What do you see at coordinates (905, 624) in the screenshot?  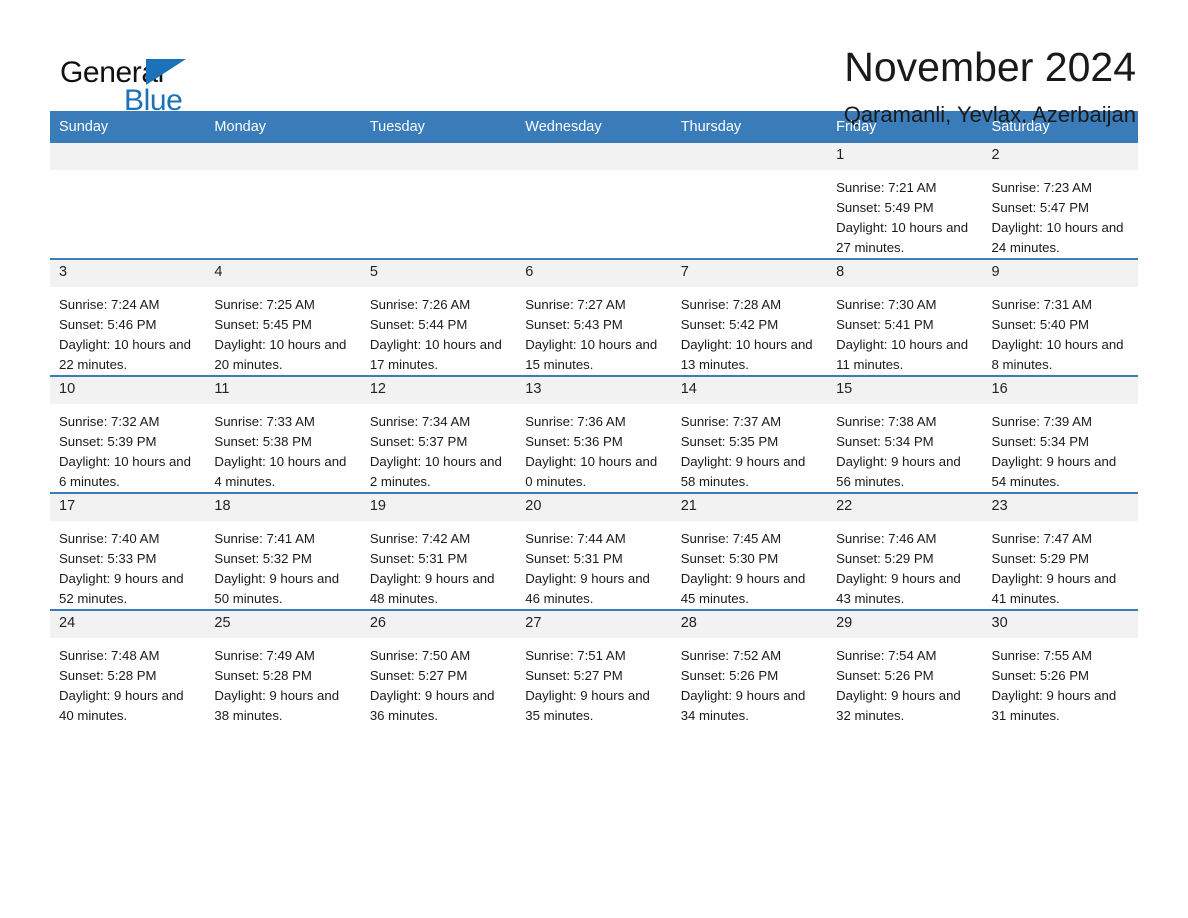 I see `day-number: 29` at bounding box center [905, 624].